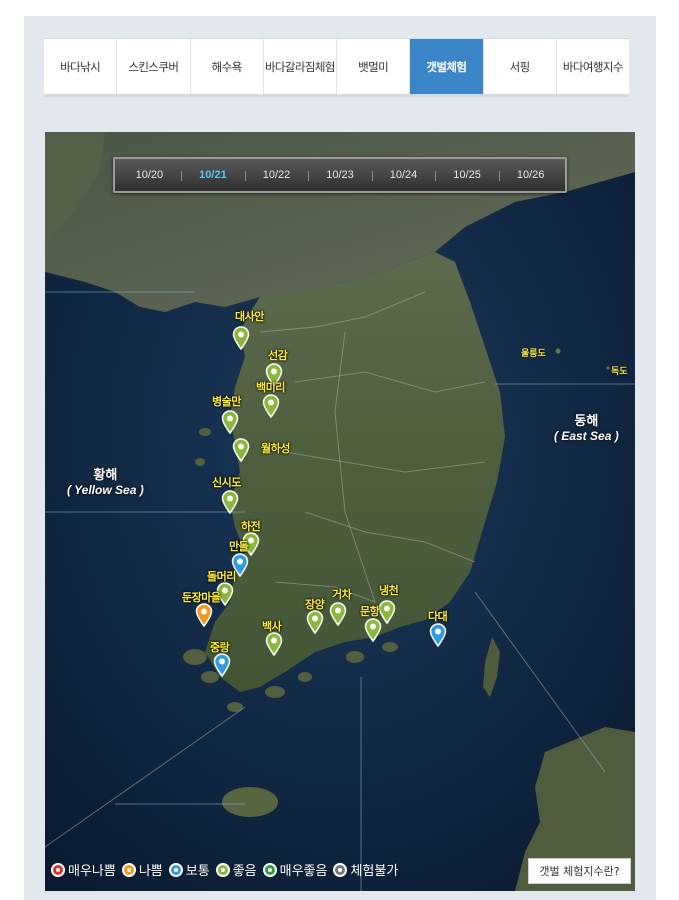 The image size is (679, 900). I want to click on east-sea-ko: 동해, so click(586, 420).